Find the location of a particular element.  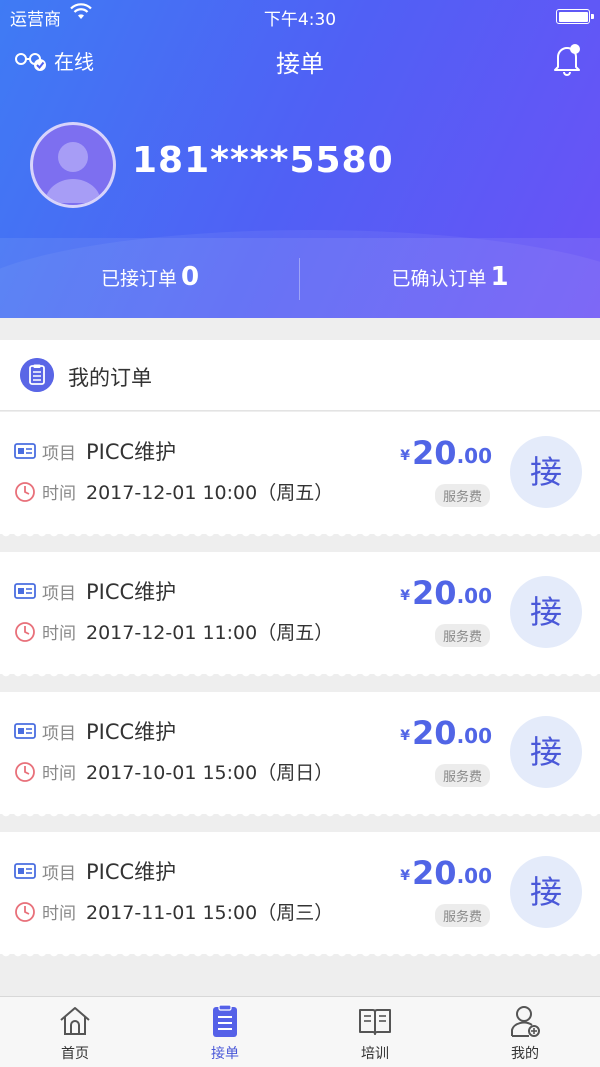

home-icon is located at coordinates (75, 1021).